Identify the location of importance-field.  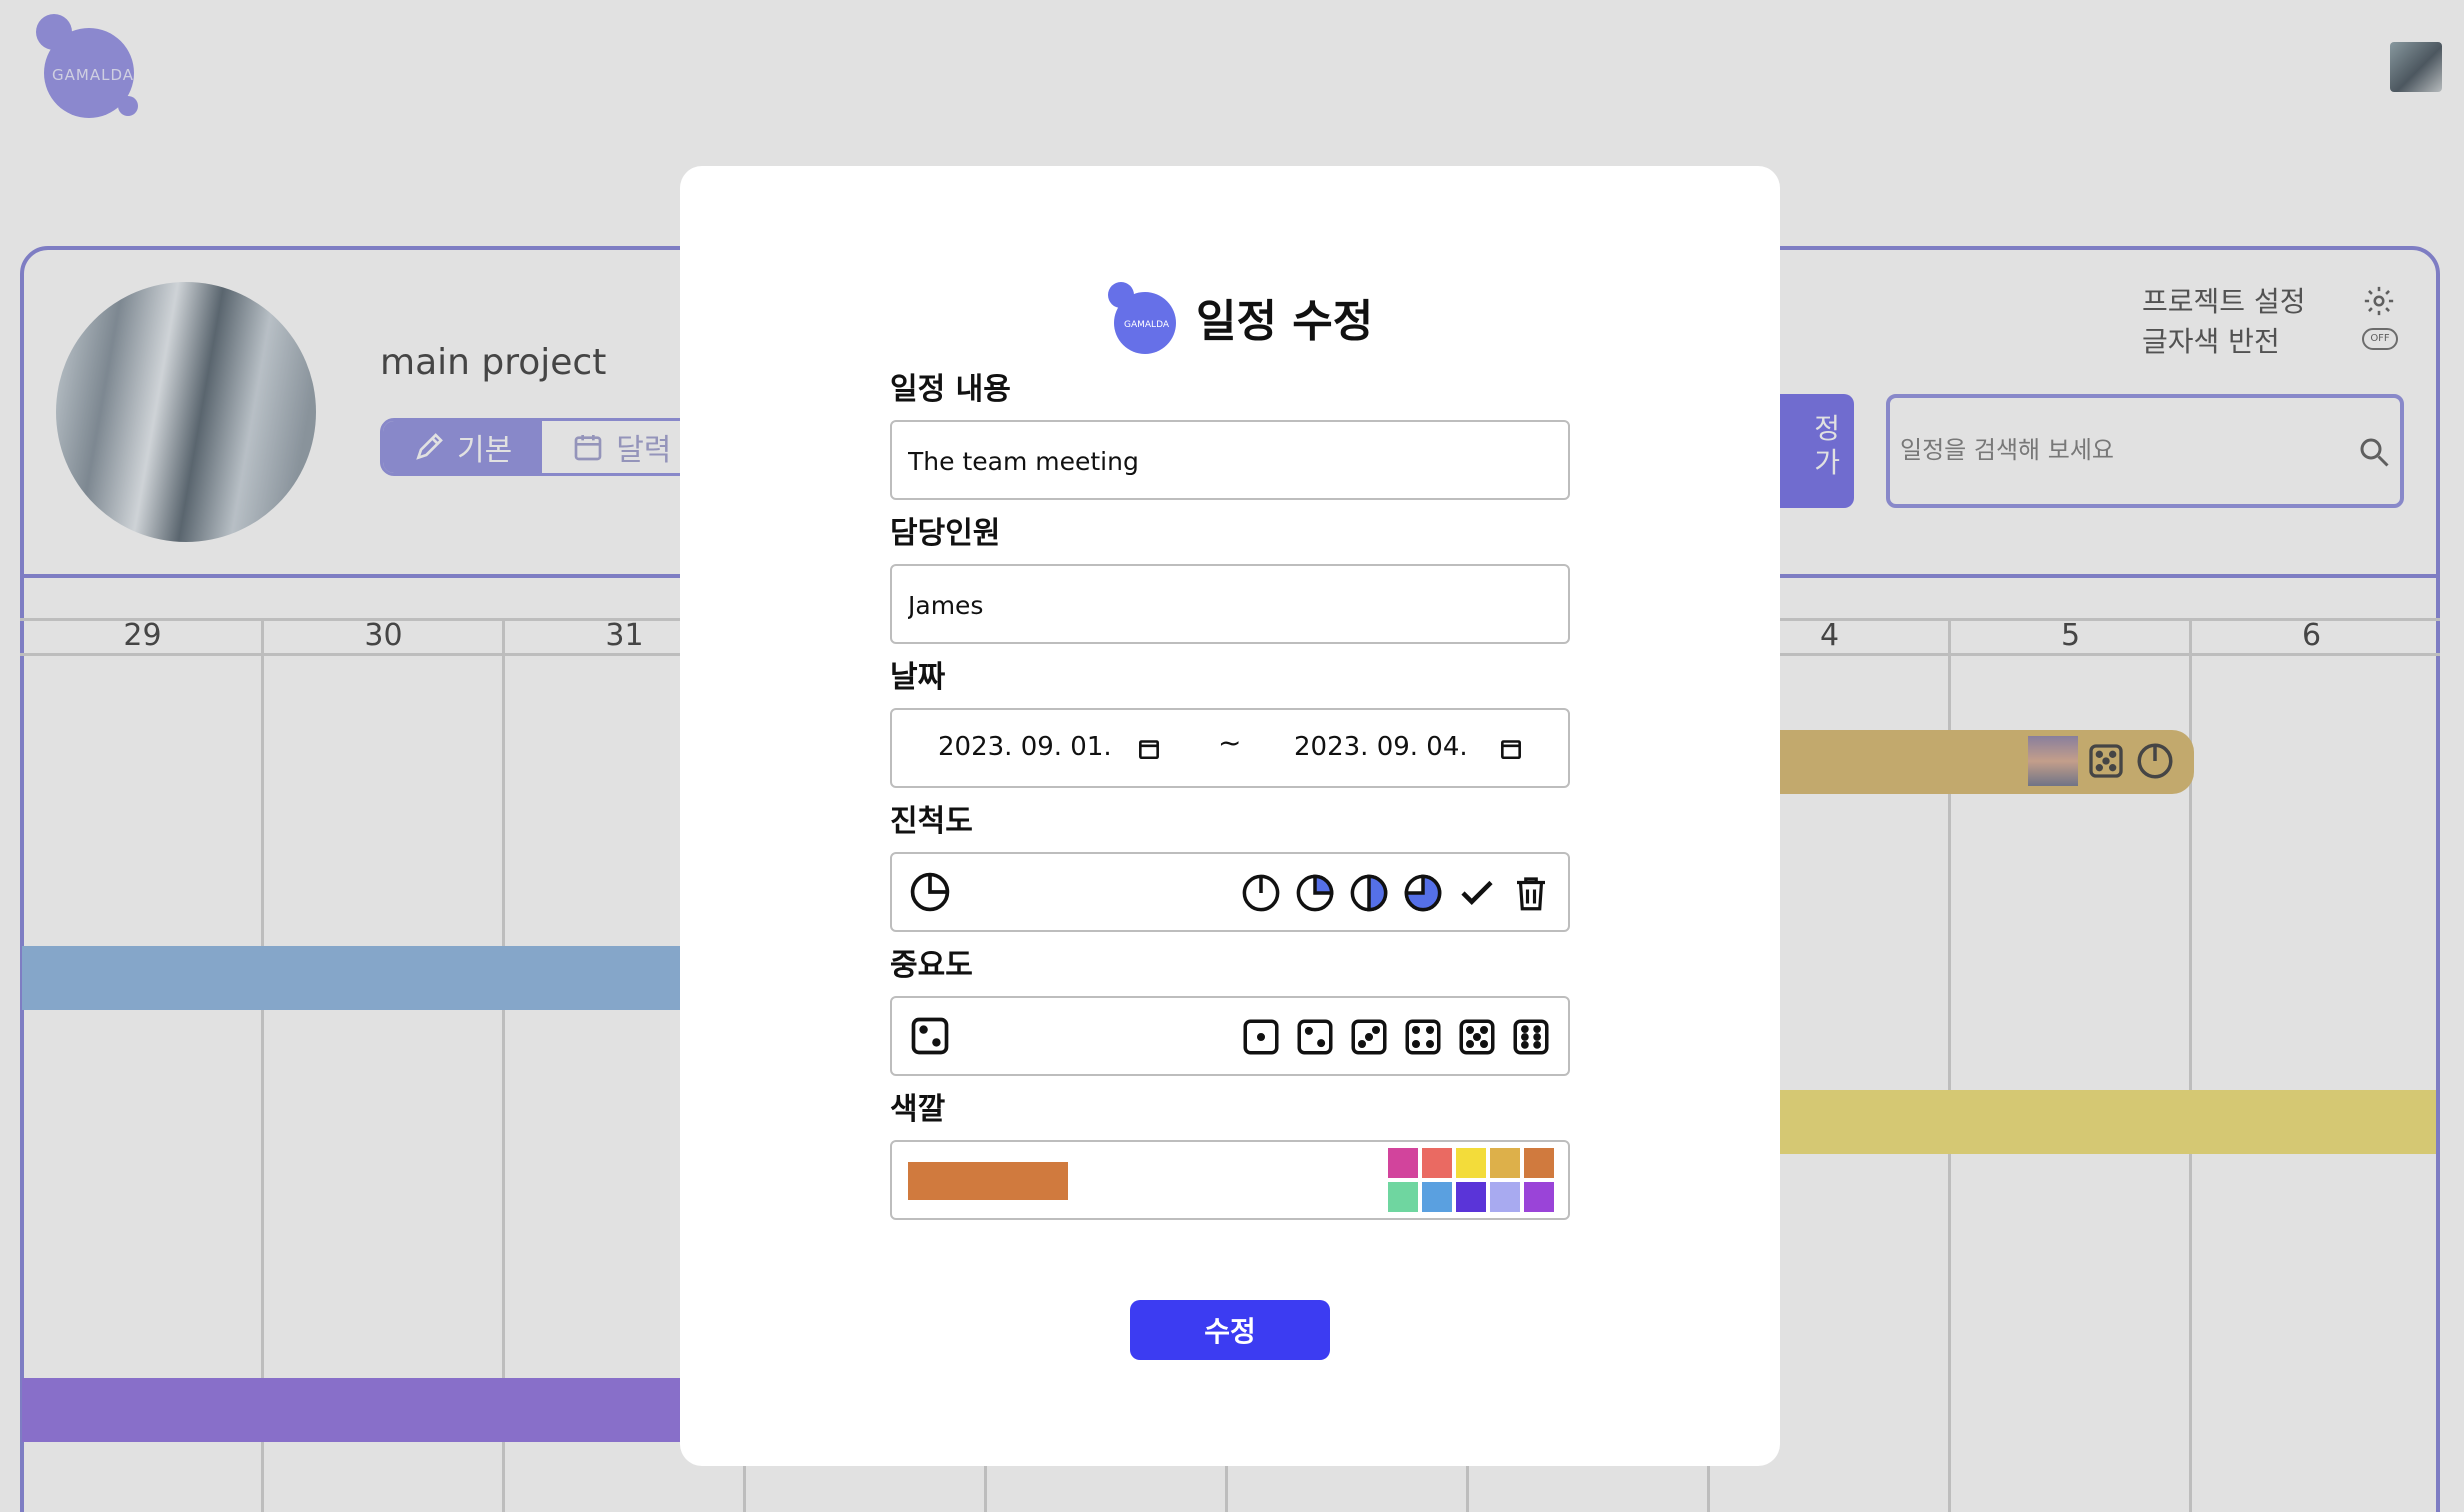
(1230, 1036).